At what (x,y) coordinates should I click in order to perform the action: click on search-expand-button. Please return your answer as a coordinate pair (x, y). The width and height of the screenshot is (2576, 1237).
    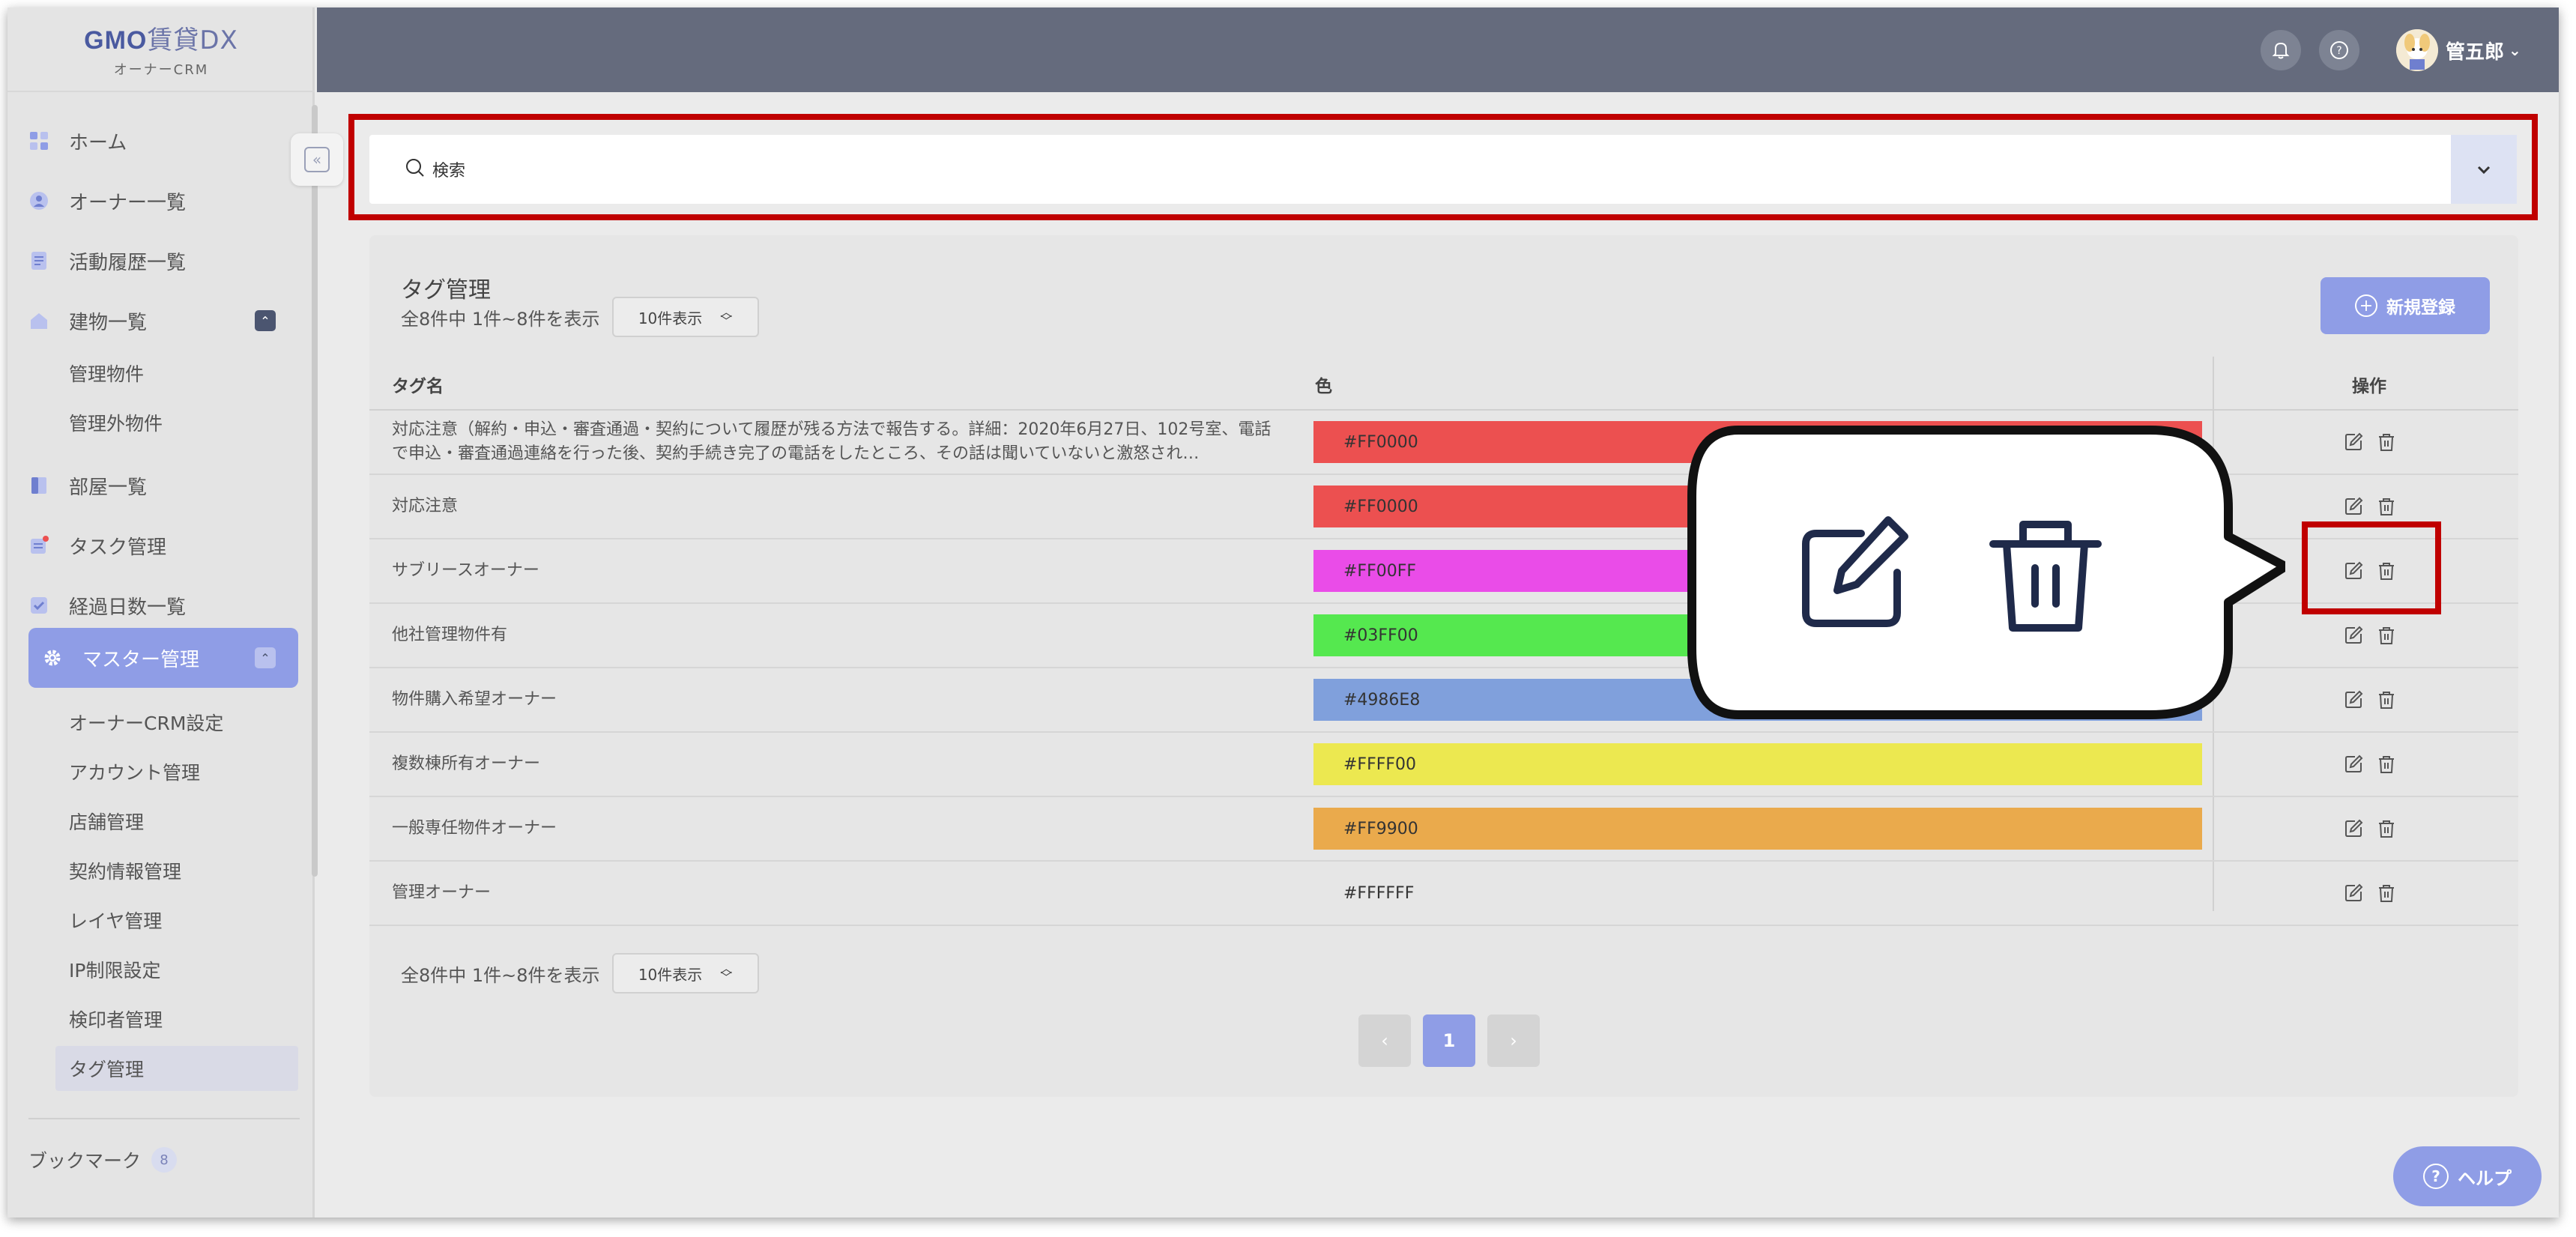
    Looking at the image, I should click on (2484, 170).